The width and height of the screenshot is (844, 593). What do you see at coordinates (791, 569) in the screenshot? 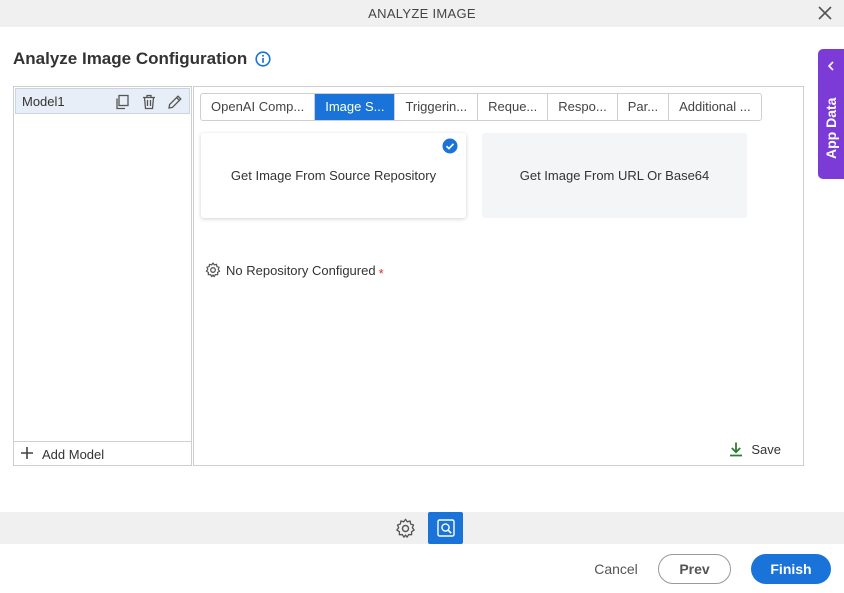
I see `finish-button: Finish` at bounding box center [791, 569].